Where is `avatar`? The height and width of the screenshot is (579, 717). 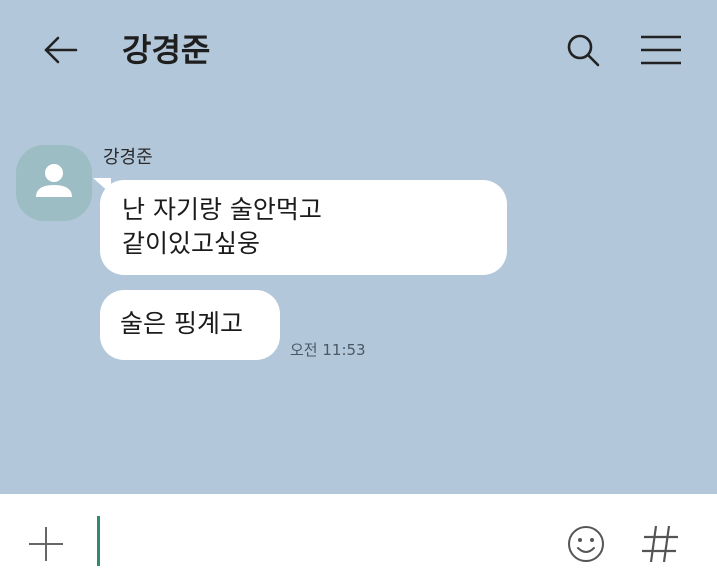
avatar is located at coordinates (54, 183).